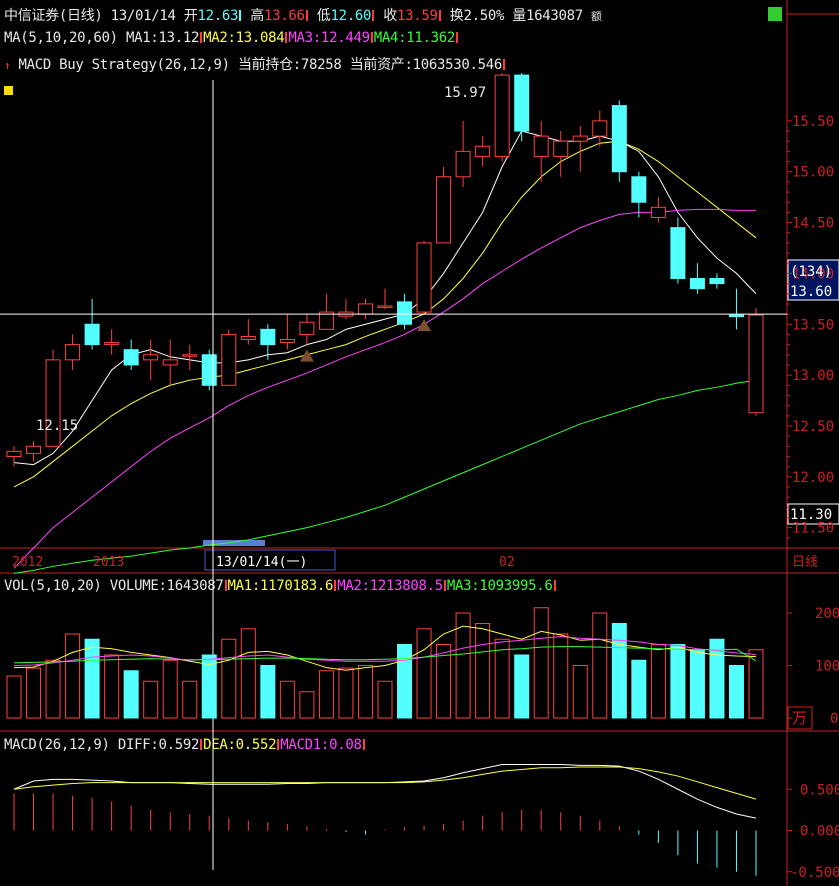  What do you see at coordinates (8, 90) in the screenshot?
I see `zoom-icon` at bounding box center [8, 90].